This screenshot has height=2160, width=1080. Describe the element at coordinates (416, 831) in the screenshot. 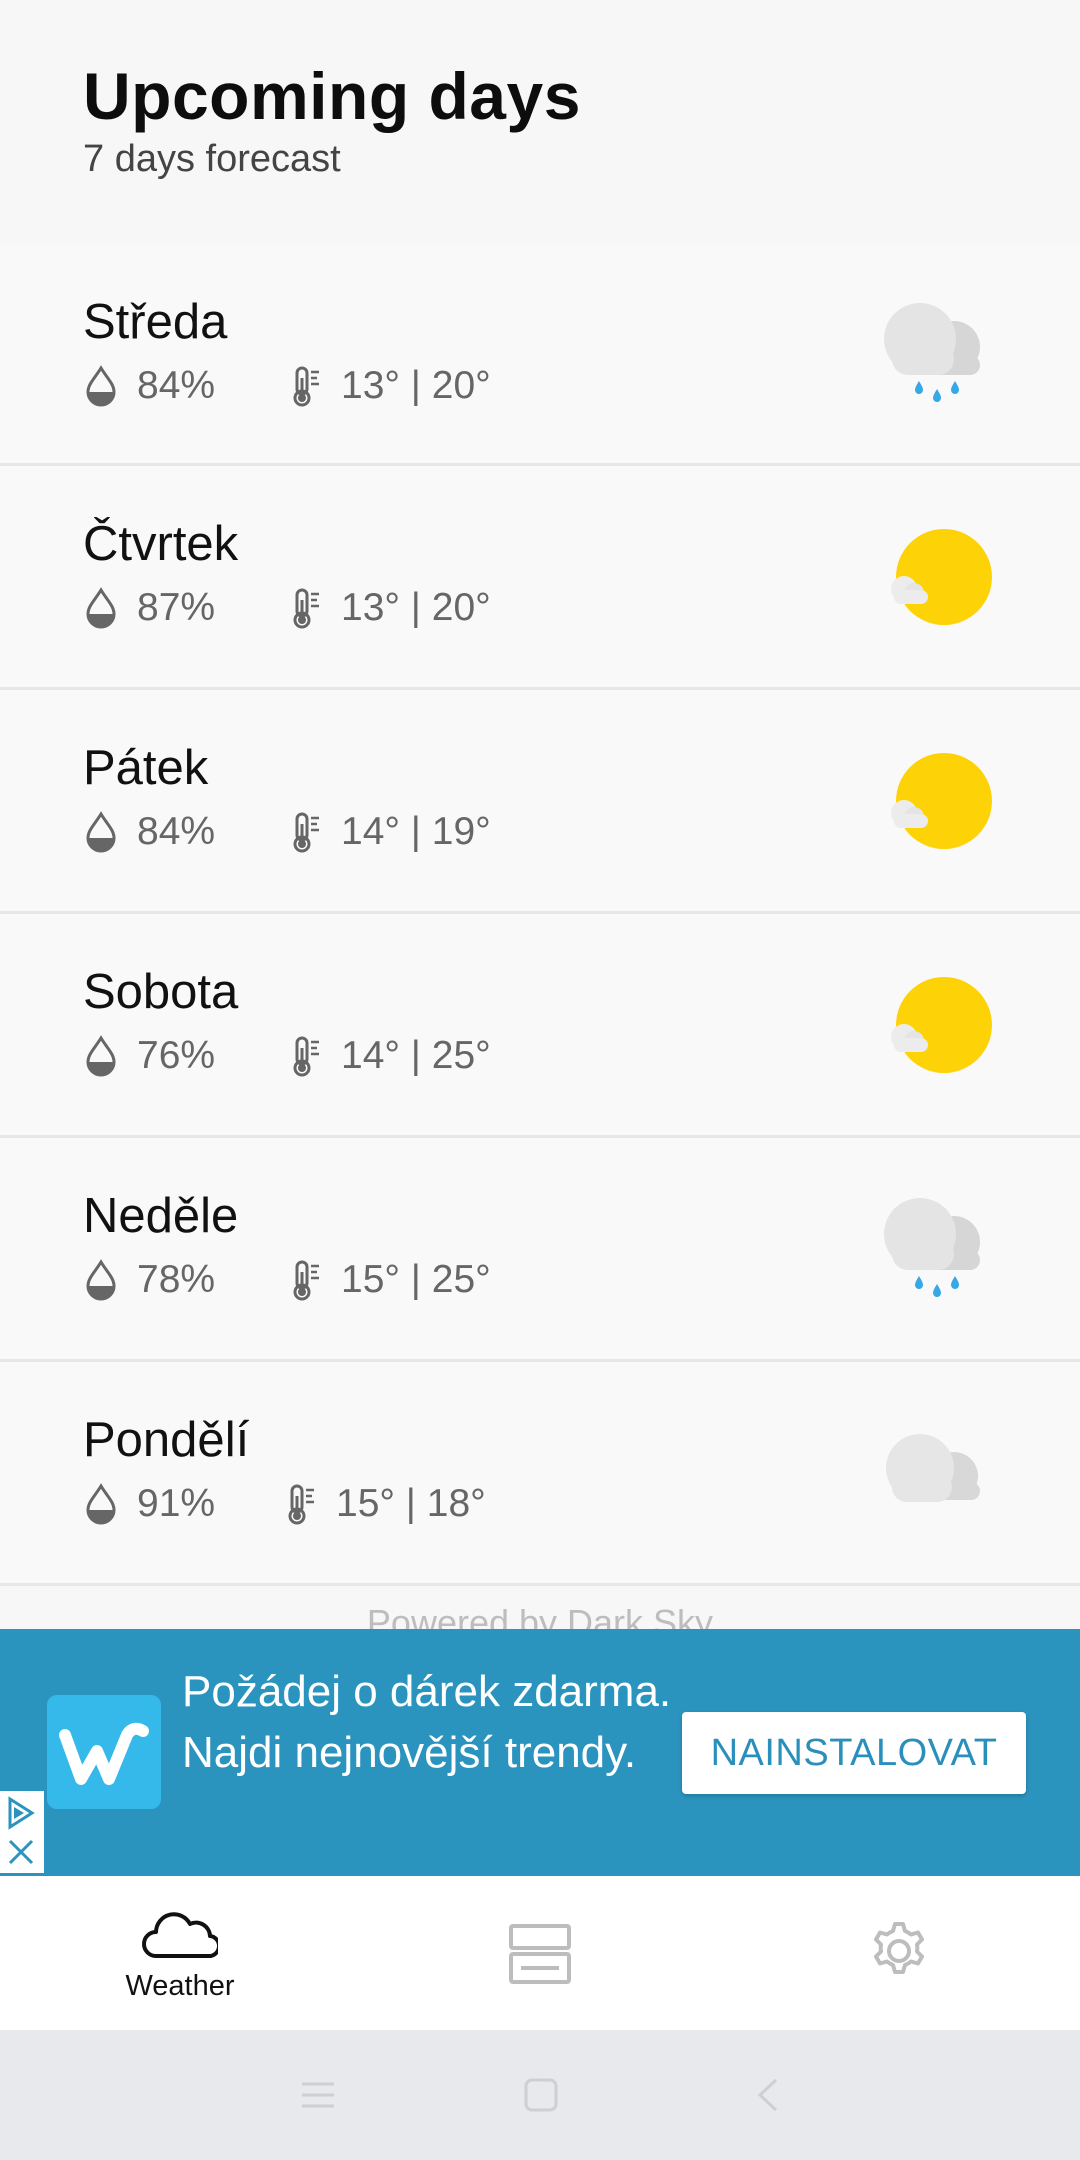

I see `temperature-range: 14° | 19°` at that location.